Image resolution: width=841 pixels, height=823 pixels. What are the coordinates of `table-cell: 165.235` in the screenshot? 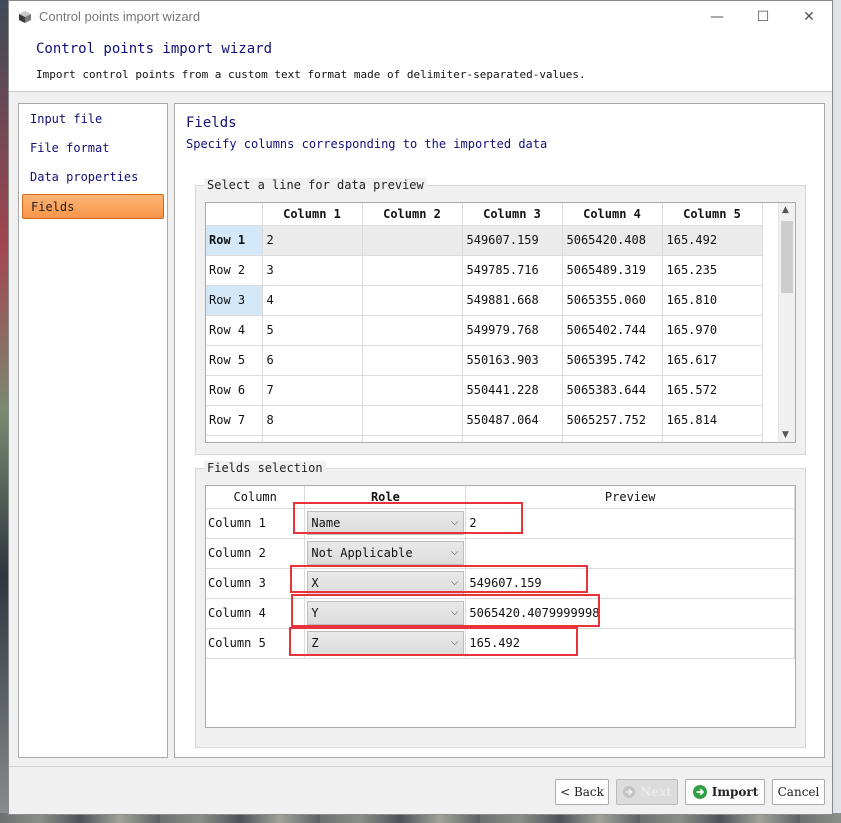 It's located at (712, 270).